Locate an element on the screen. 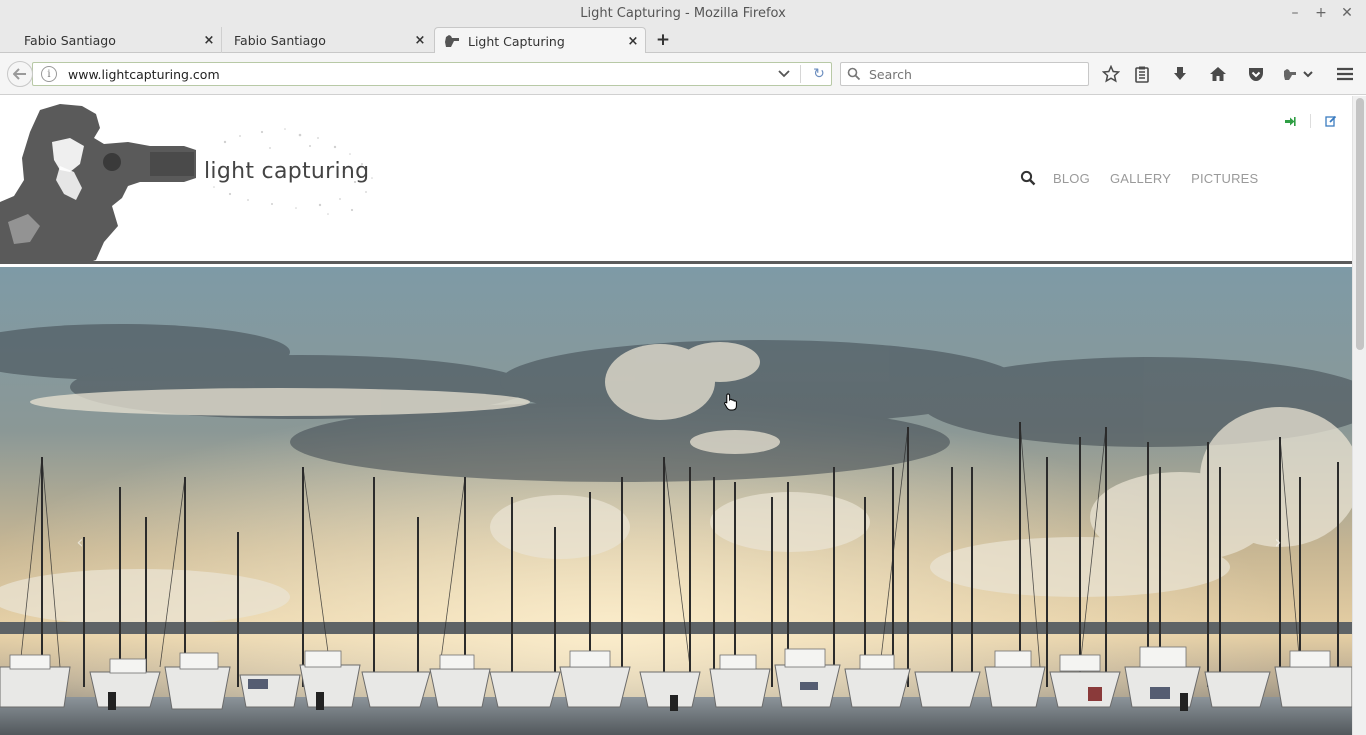 Image resolution: width=1366 pixels, height=735 pixels. tab-fabio-santiago-2: Fabio Santiago × is located at coordinates (321, 40).